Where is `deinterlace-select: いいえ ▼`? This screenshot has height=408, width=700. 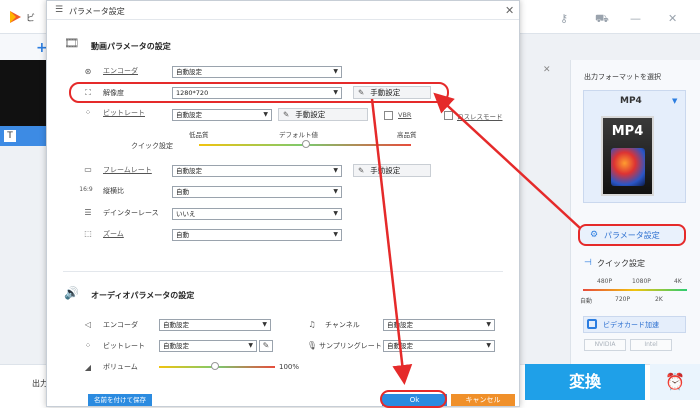 deinterlace-select: いいえ ▼ is located at coordinates (257, 214).